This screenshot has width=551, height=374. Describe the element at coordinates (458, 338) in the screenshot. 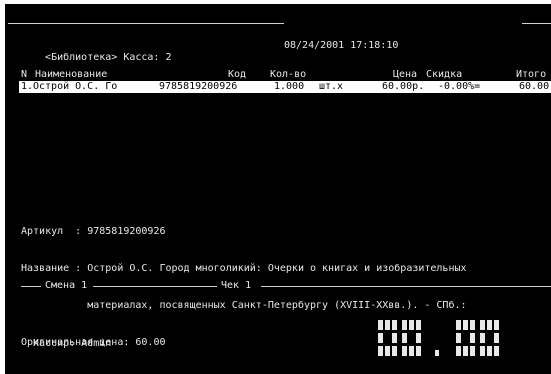

I see `total-display` at that location.